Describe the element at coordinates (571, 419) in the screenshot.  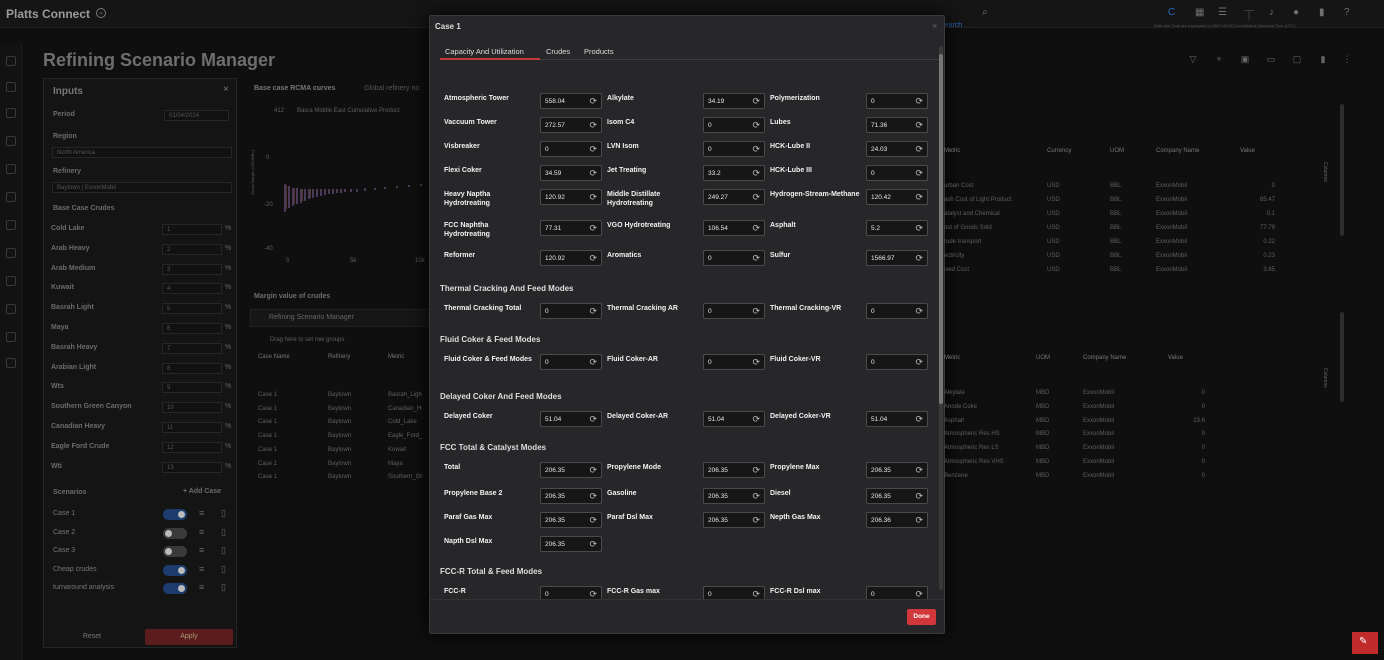
I see `capacity-input: 51.04 ⟳` at that location.